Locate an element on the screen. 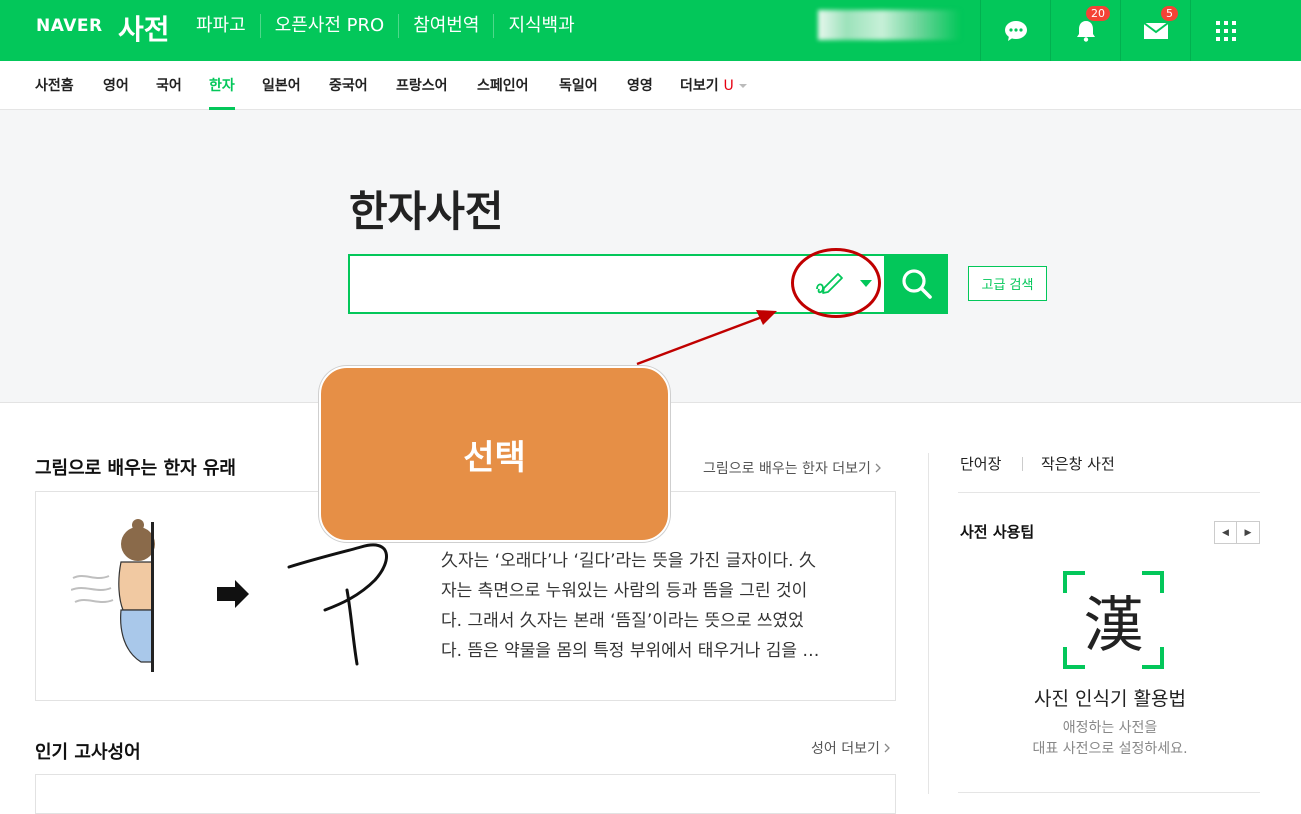 This screenshot has width=1301, height=814. top-bar: NAVER 사전 파파고 오픈사전 PRO 참여번역 지식백과 20 5 is located at coordinates (650, 30).